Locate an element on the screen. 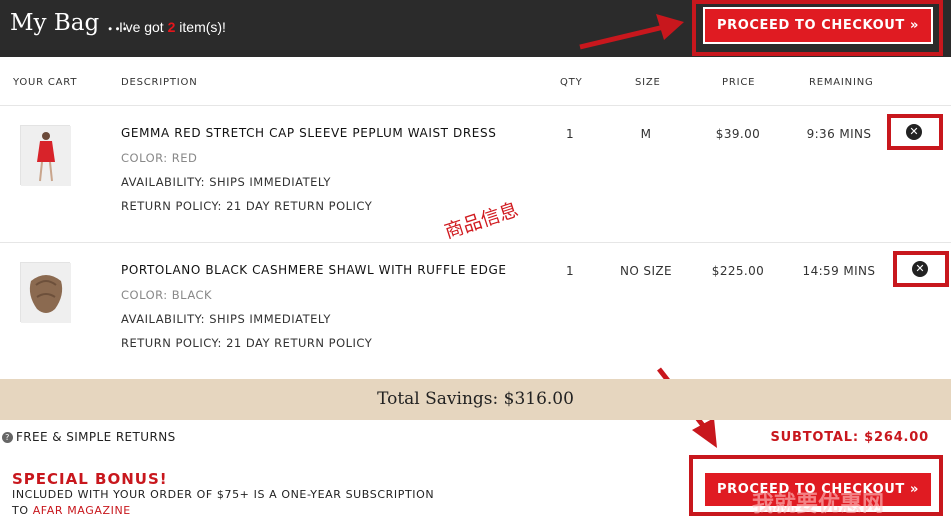 The image size is (951, 520). watermark-text: 我就要优惠网 is located at coordinates (818, 504).